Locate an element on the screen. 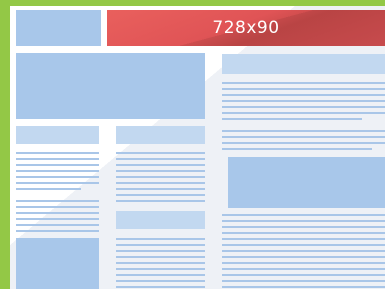 This screenshot has width=385, height=289. sidebar-image-placeholder is located at coordinates (306, 182).